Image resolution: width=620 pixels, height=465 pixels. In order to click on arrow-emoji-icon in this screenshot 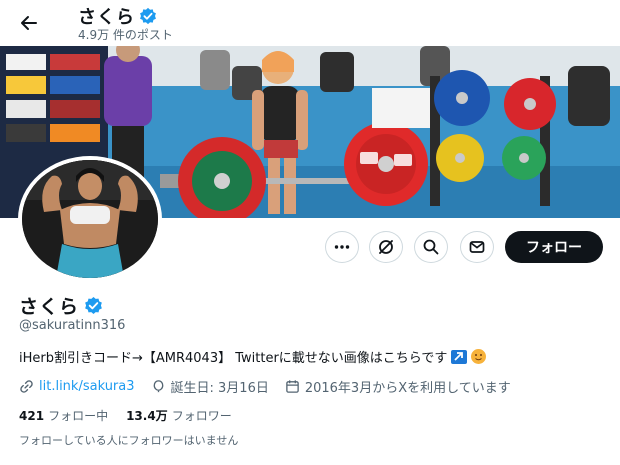, I will do `click(459, 356)`.